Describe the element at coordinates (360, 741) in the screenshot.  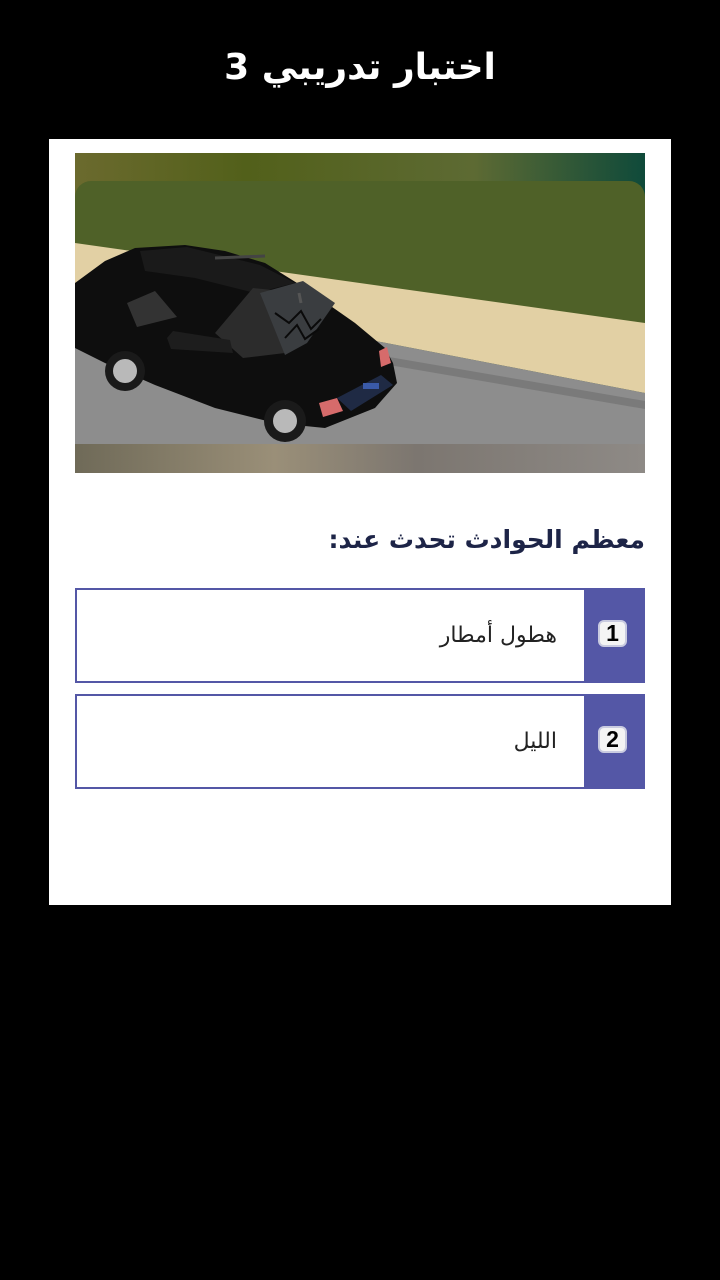
I see `answer-option-2: 2 الليل` at that location.